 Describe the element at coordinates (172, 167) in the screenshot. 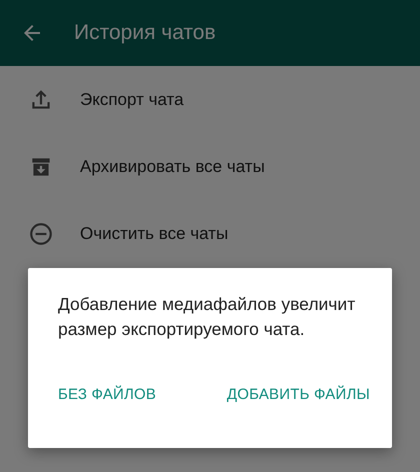

I see `settings-item: Архивировать все чаты` at that location.